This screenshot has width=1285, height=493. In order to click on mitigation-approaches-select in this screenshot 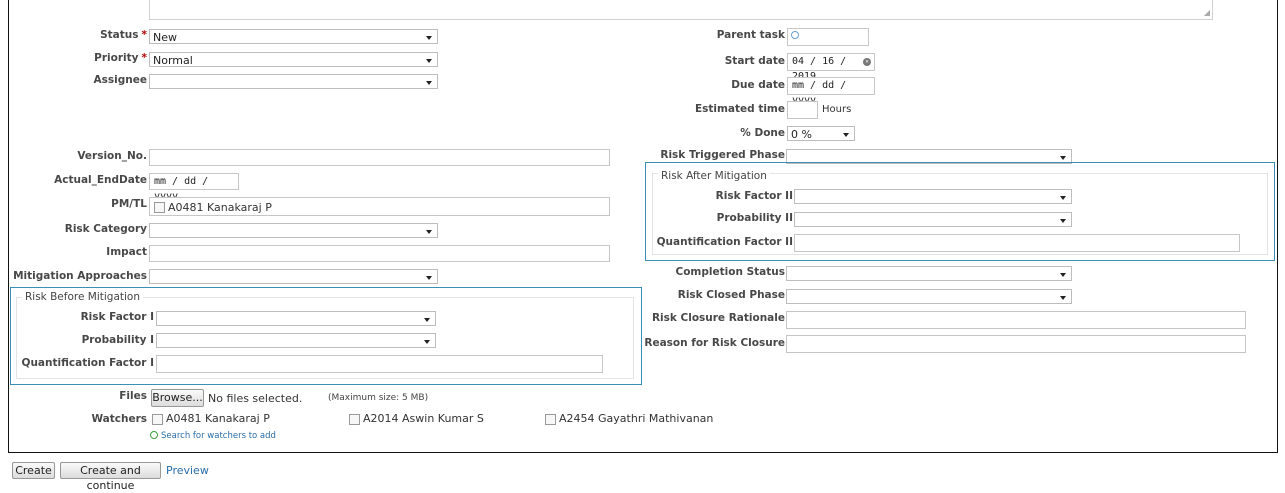, I will do `click(293, 276)`.